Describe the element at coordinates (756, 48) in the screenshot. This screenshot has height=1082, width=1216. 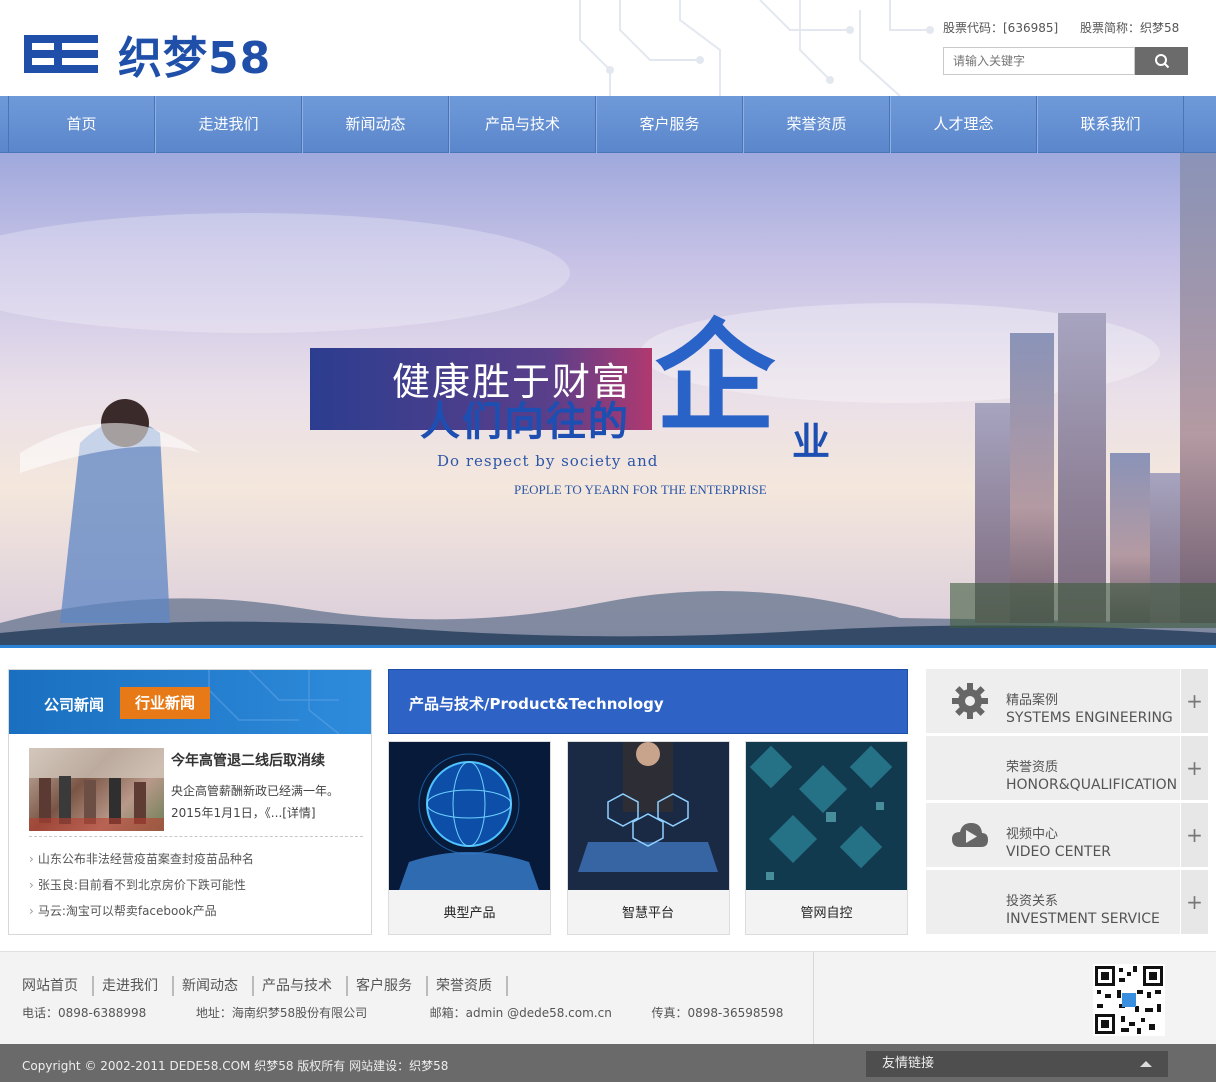
I see `circuit-decoration` at that location.